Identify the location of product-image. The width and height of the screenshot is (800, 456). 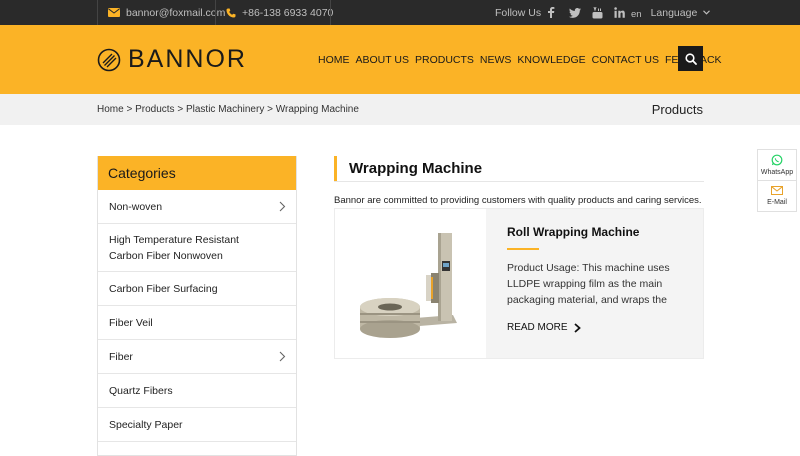
(410, 283).